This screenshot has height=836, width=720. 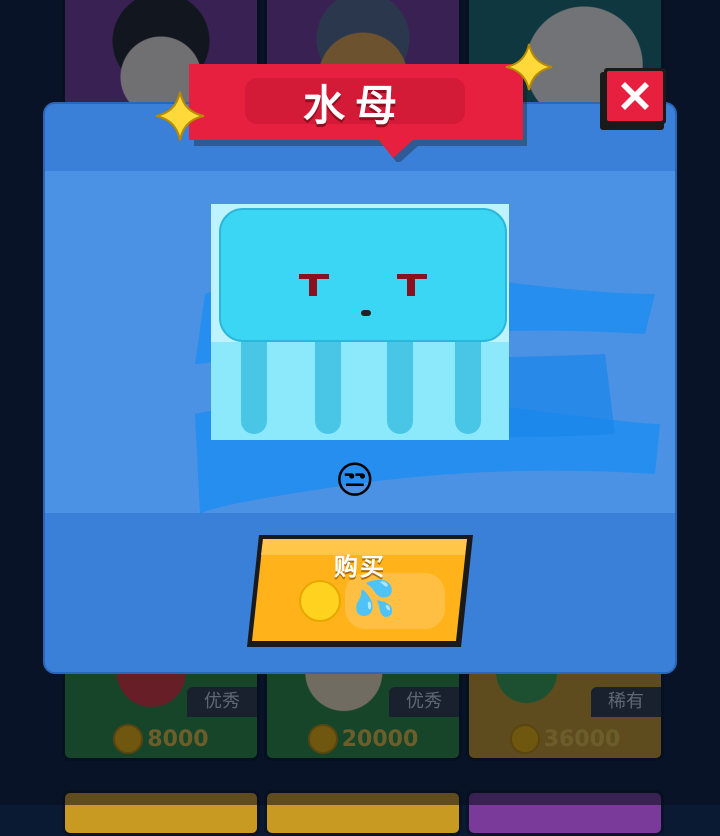 What do you see at coordinates (363, 275) in the screenshot?
I see `jellyfish-head` at bounding box center [363, 275].